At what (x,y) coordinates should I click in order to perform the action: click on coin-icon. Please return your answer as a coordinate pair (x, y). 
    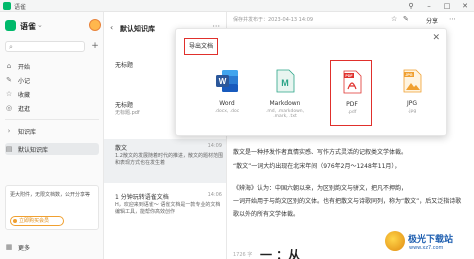
    Looking at the image, I should click on (15, 221).